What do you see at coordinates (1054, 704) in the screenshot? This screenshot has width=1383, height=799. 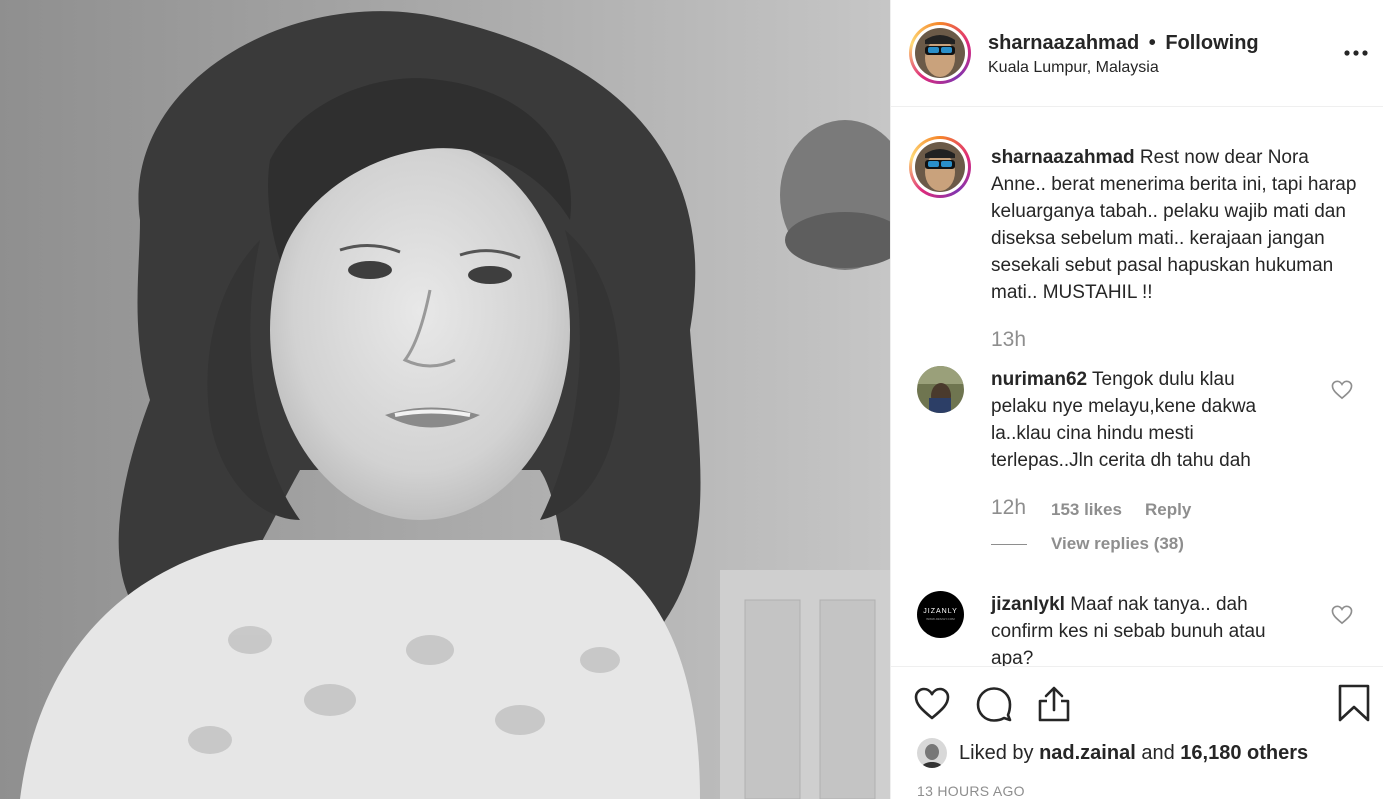 I see `share-icon` at bounding box center [1054, 704].